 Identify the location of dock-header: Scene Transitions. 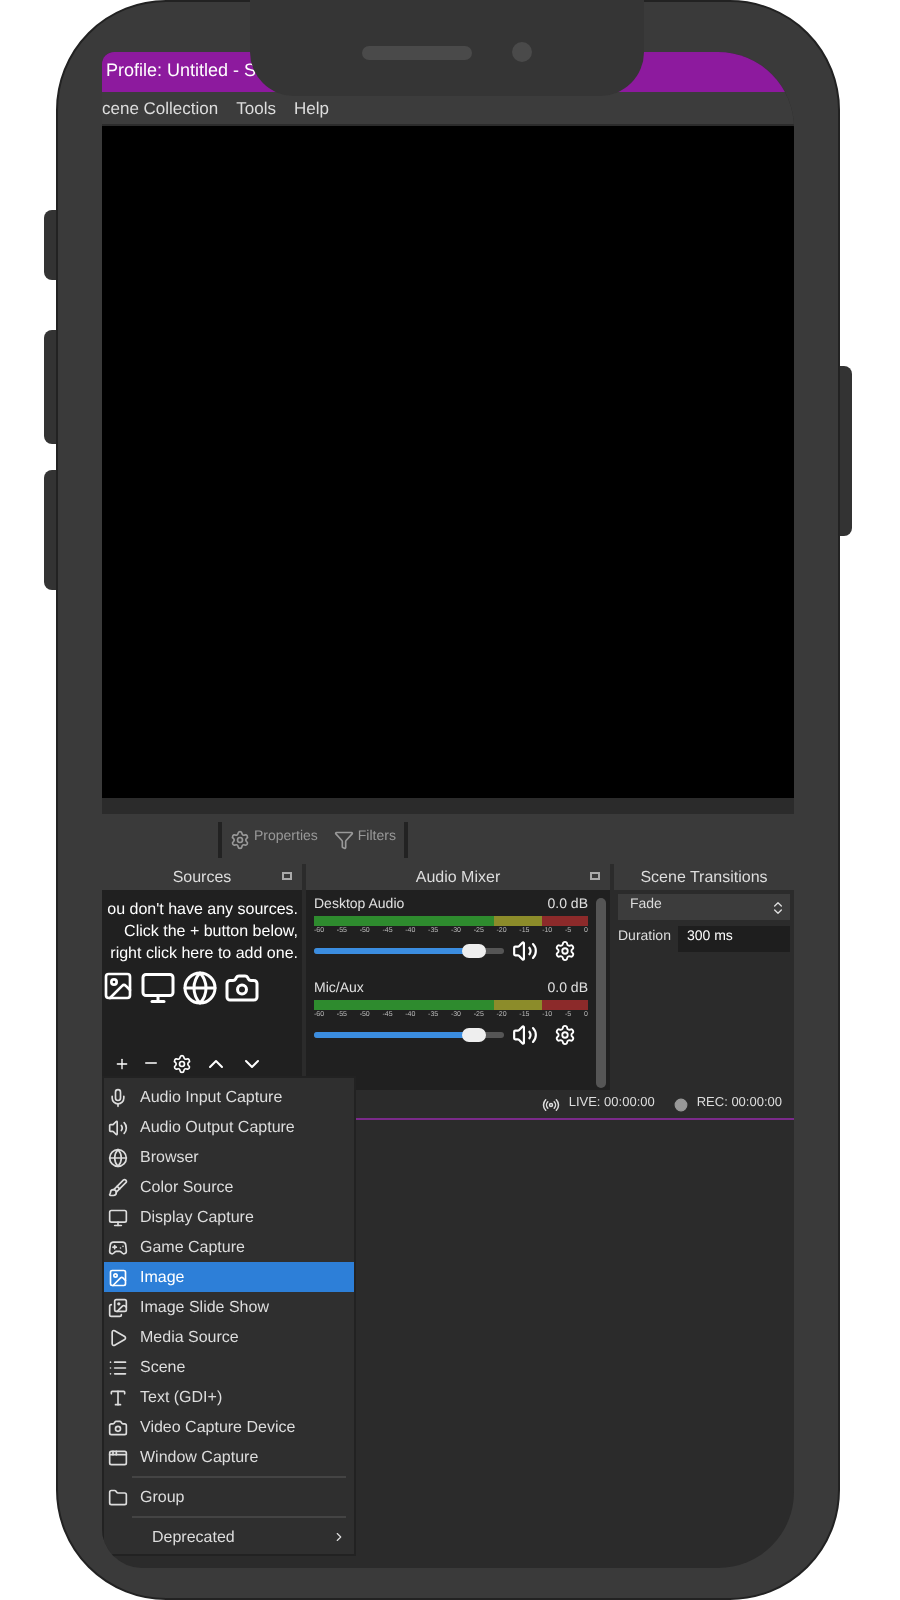
(704, 877).